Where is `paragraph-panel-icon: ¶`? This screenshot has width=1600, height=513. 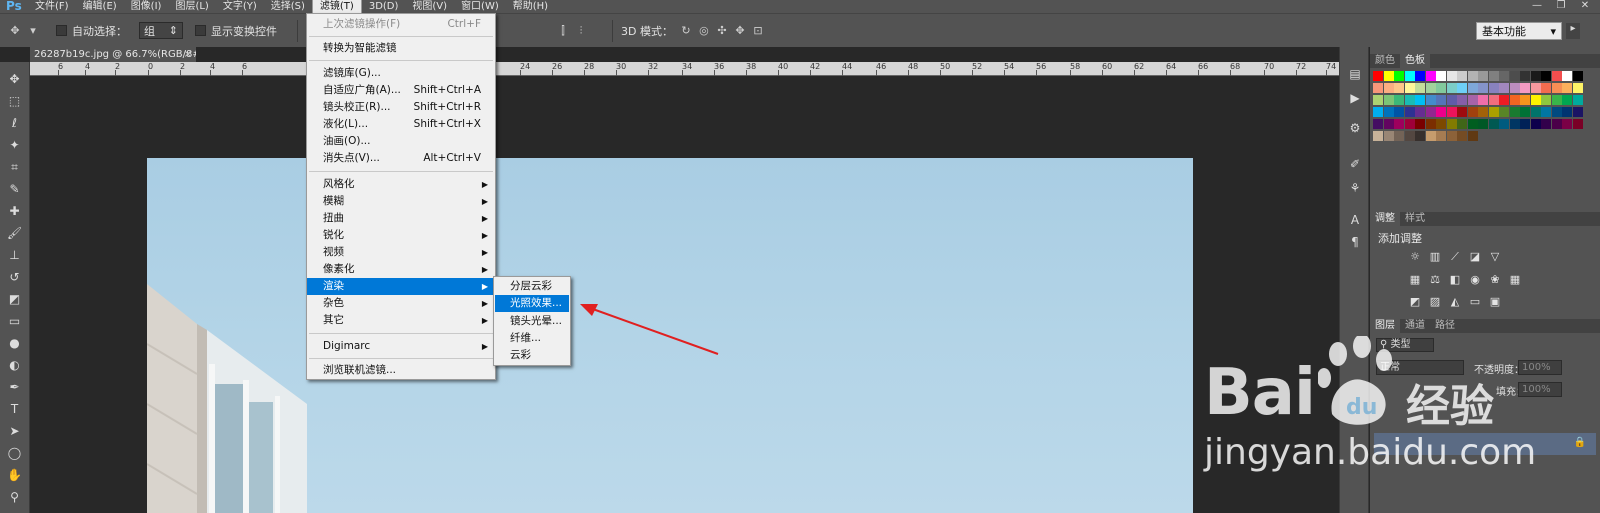 paragraph-panel-icon: ¶ is located at coordinates (1355, 242).